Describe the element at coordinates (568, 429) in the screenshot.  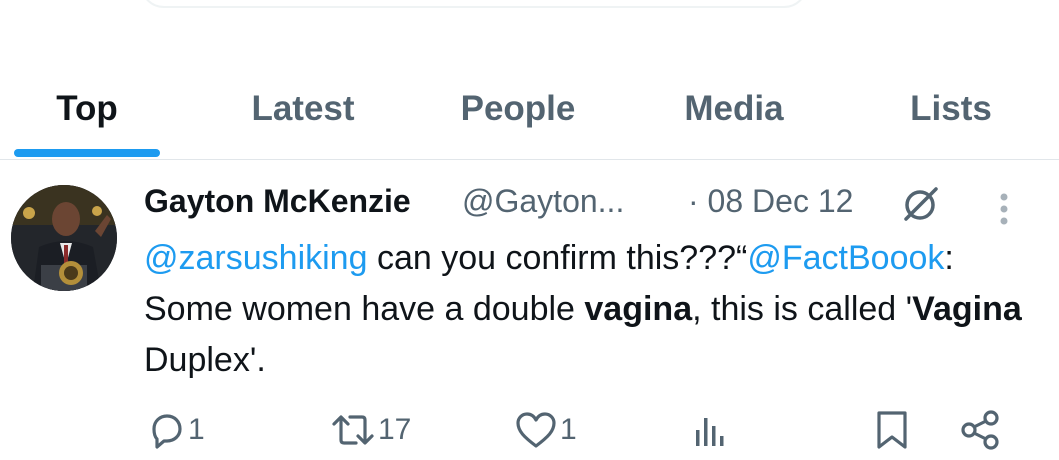
I see `like-count: 1` at that location.